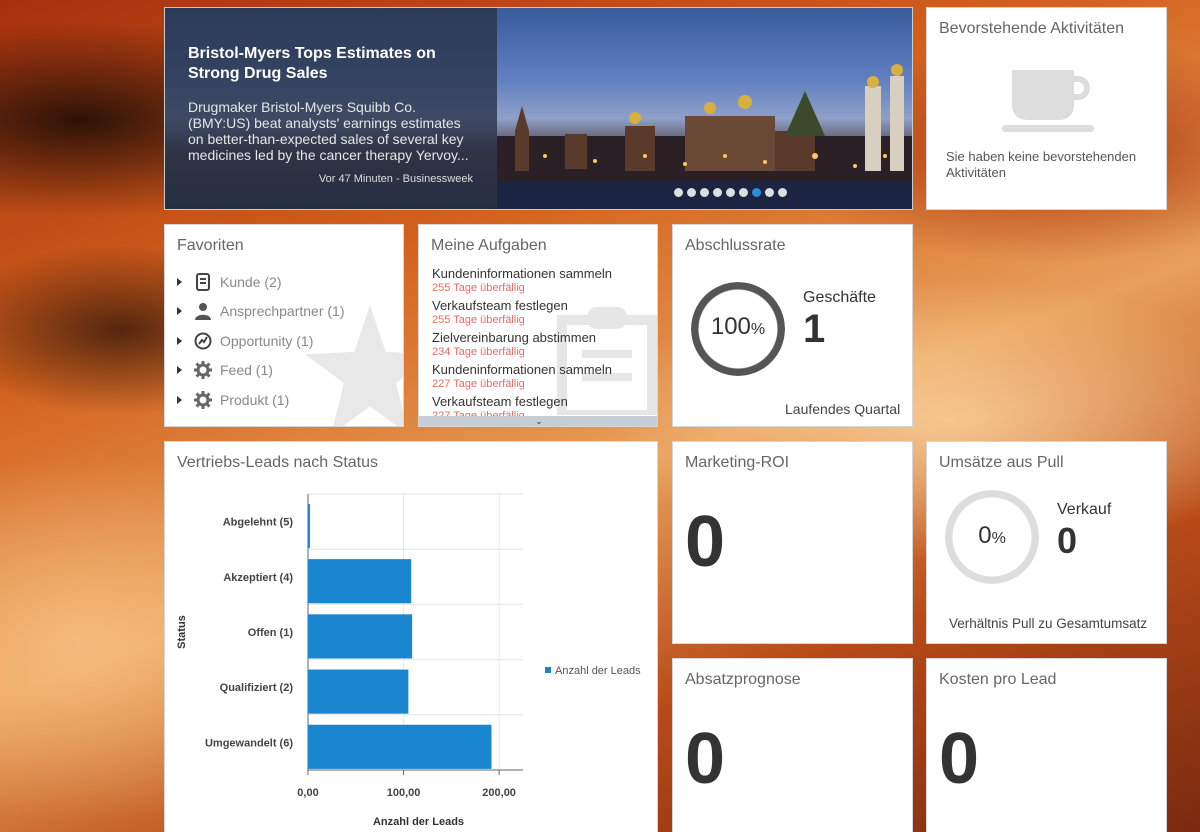 The width and height of the screenshot is (1200, 832). What do you see at coordinates (258, 578) in the screenshot?
I see `category-label: Akzeptiert (4)` at bounding box center [258, 578].